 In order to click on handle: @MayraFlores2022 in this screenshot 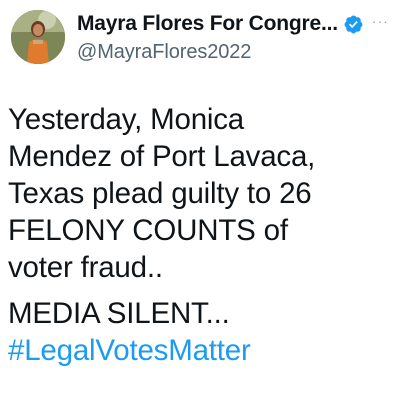, I will do `click(242, 52)`.